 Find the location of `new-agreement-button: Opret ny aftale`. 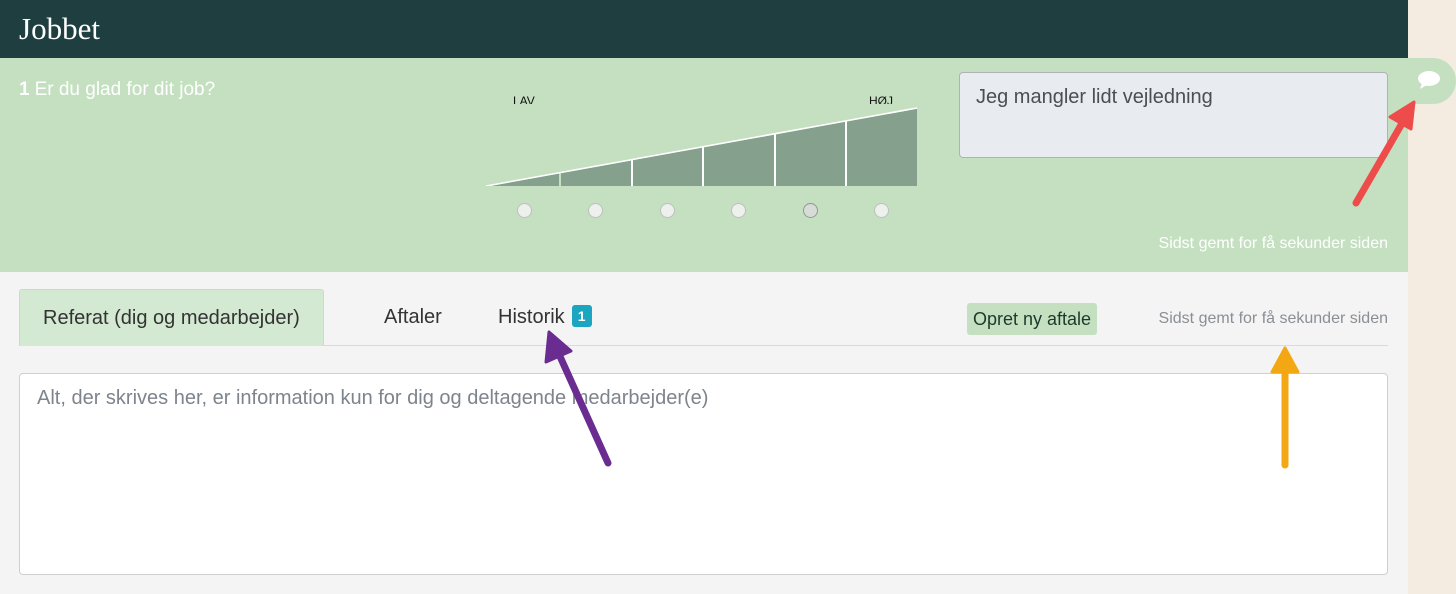

new-agreement-button: Opret ny aftale is located at coordinates (1032, 319).